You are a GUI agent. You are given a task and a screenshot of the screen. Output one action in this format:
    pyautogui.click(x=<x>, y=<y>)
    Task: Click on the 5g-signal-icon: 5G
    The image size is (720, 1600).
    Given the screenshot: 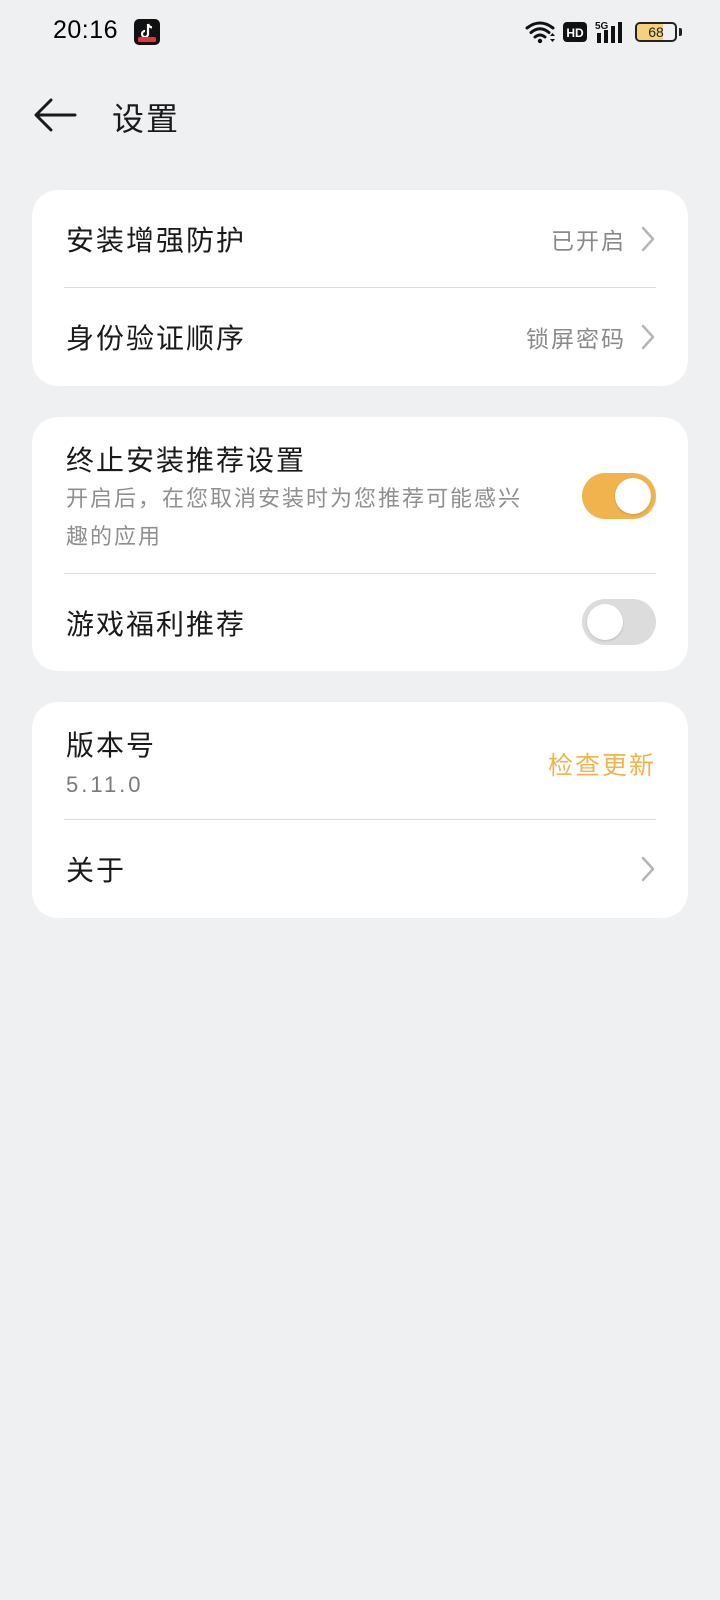 What is the action you would take?
    pyautogui.click(x=608, y=32)
    